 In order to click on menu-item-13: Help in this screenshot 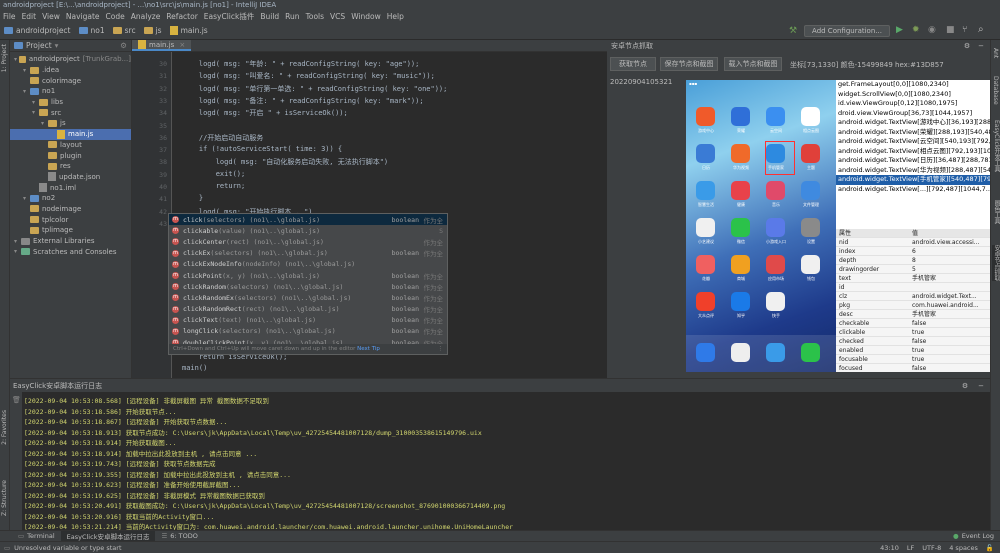, I will do `click(395, 16)`.